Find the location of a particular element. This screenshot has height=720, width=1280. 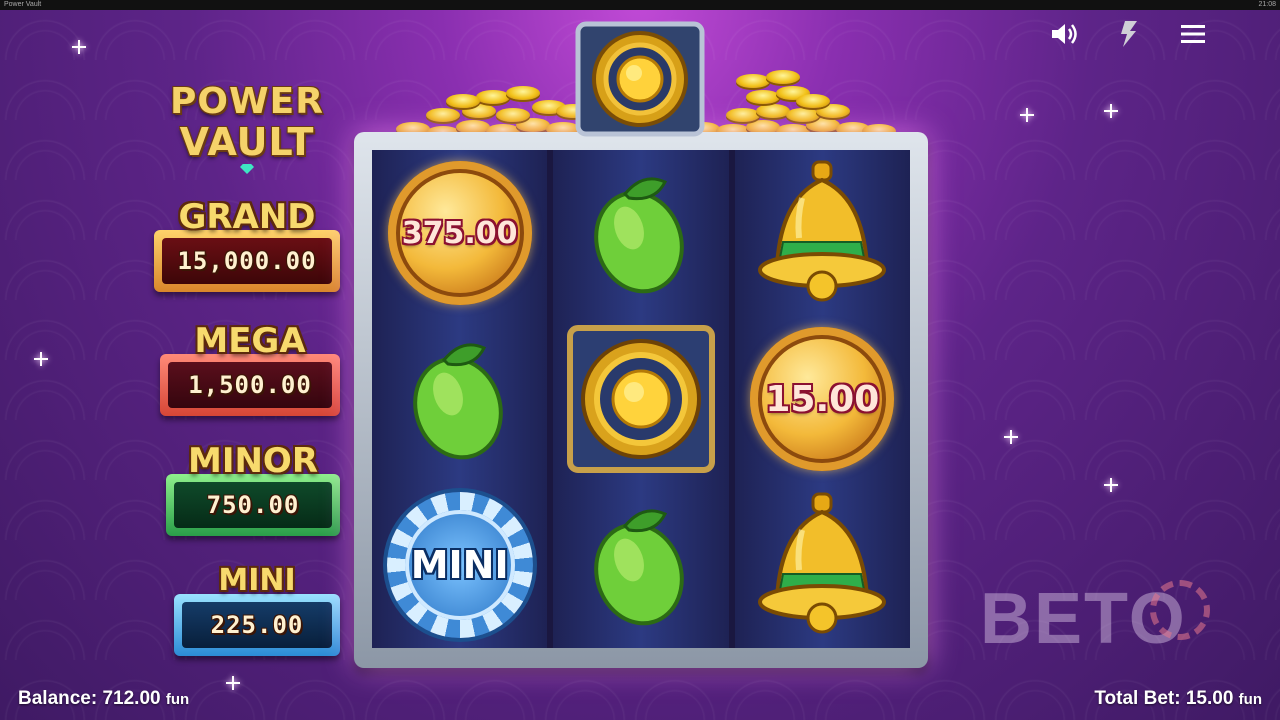

game-logo: POWER VAULT is located at coordinates (247, 132).